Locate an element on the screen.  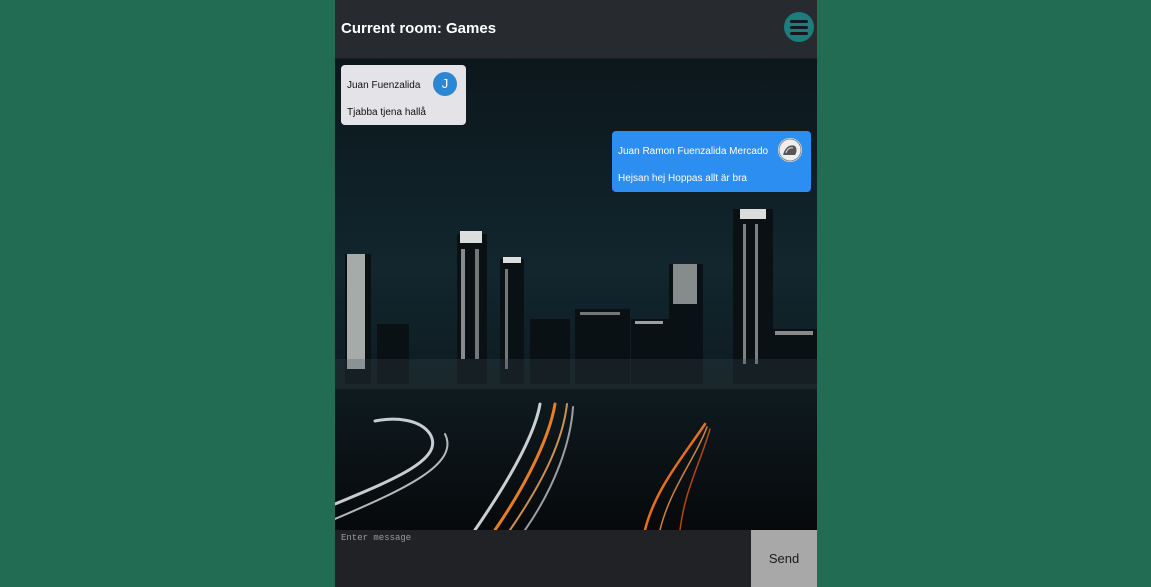
message-sender: Juan Fuenzalida is located at coordinates (384, 85).